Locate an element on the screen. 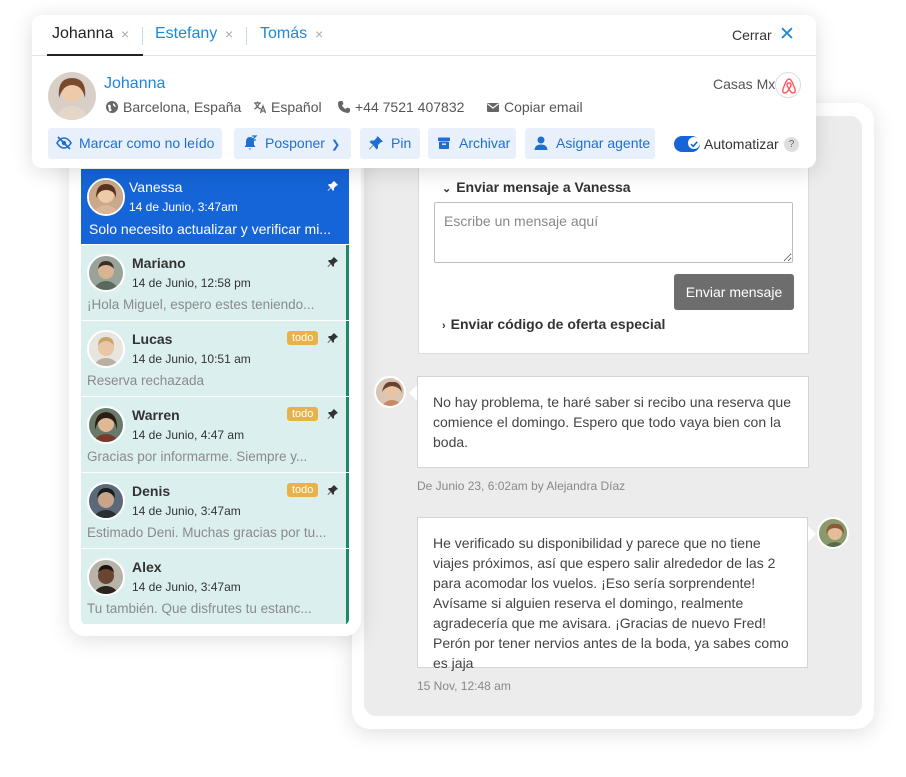 This screenshot has height=777, width=906. phone-icon is located at coordinates (344, 107).